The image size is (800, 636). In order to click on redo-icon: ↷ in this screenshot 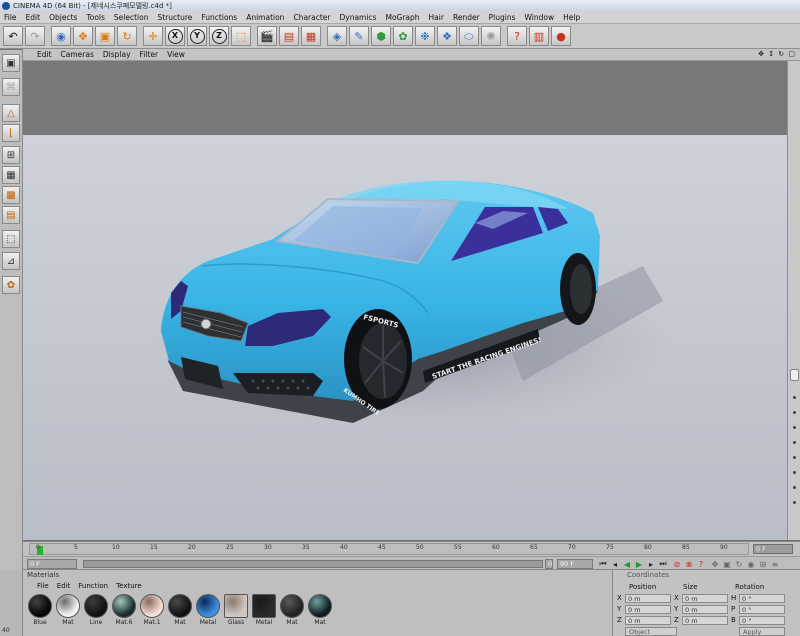, I will do `click(35, 36)`.